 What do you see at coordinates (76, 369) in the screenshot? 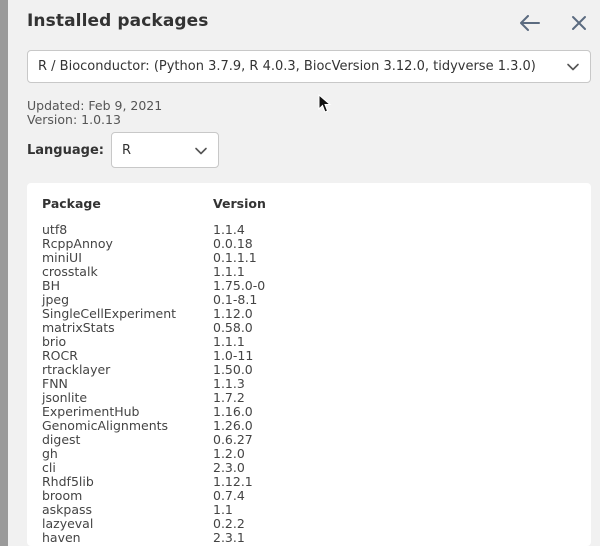
I see `package-name: rtracklayer` at bounding box center [76, 369].